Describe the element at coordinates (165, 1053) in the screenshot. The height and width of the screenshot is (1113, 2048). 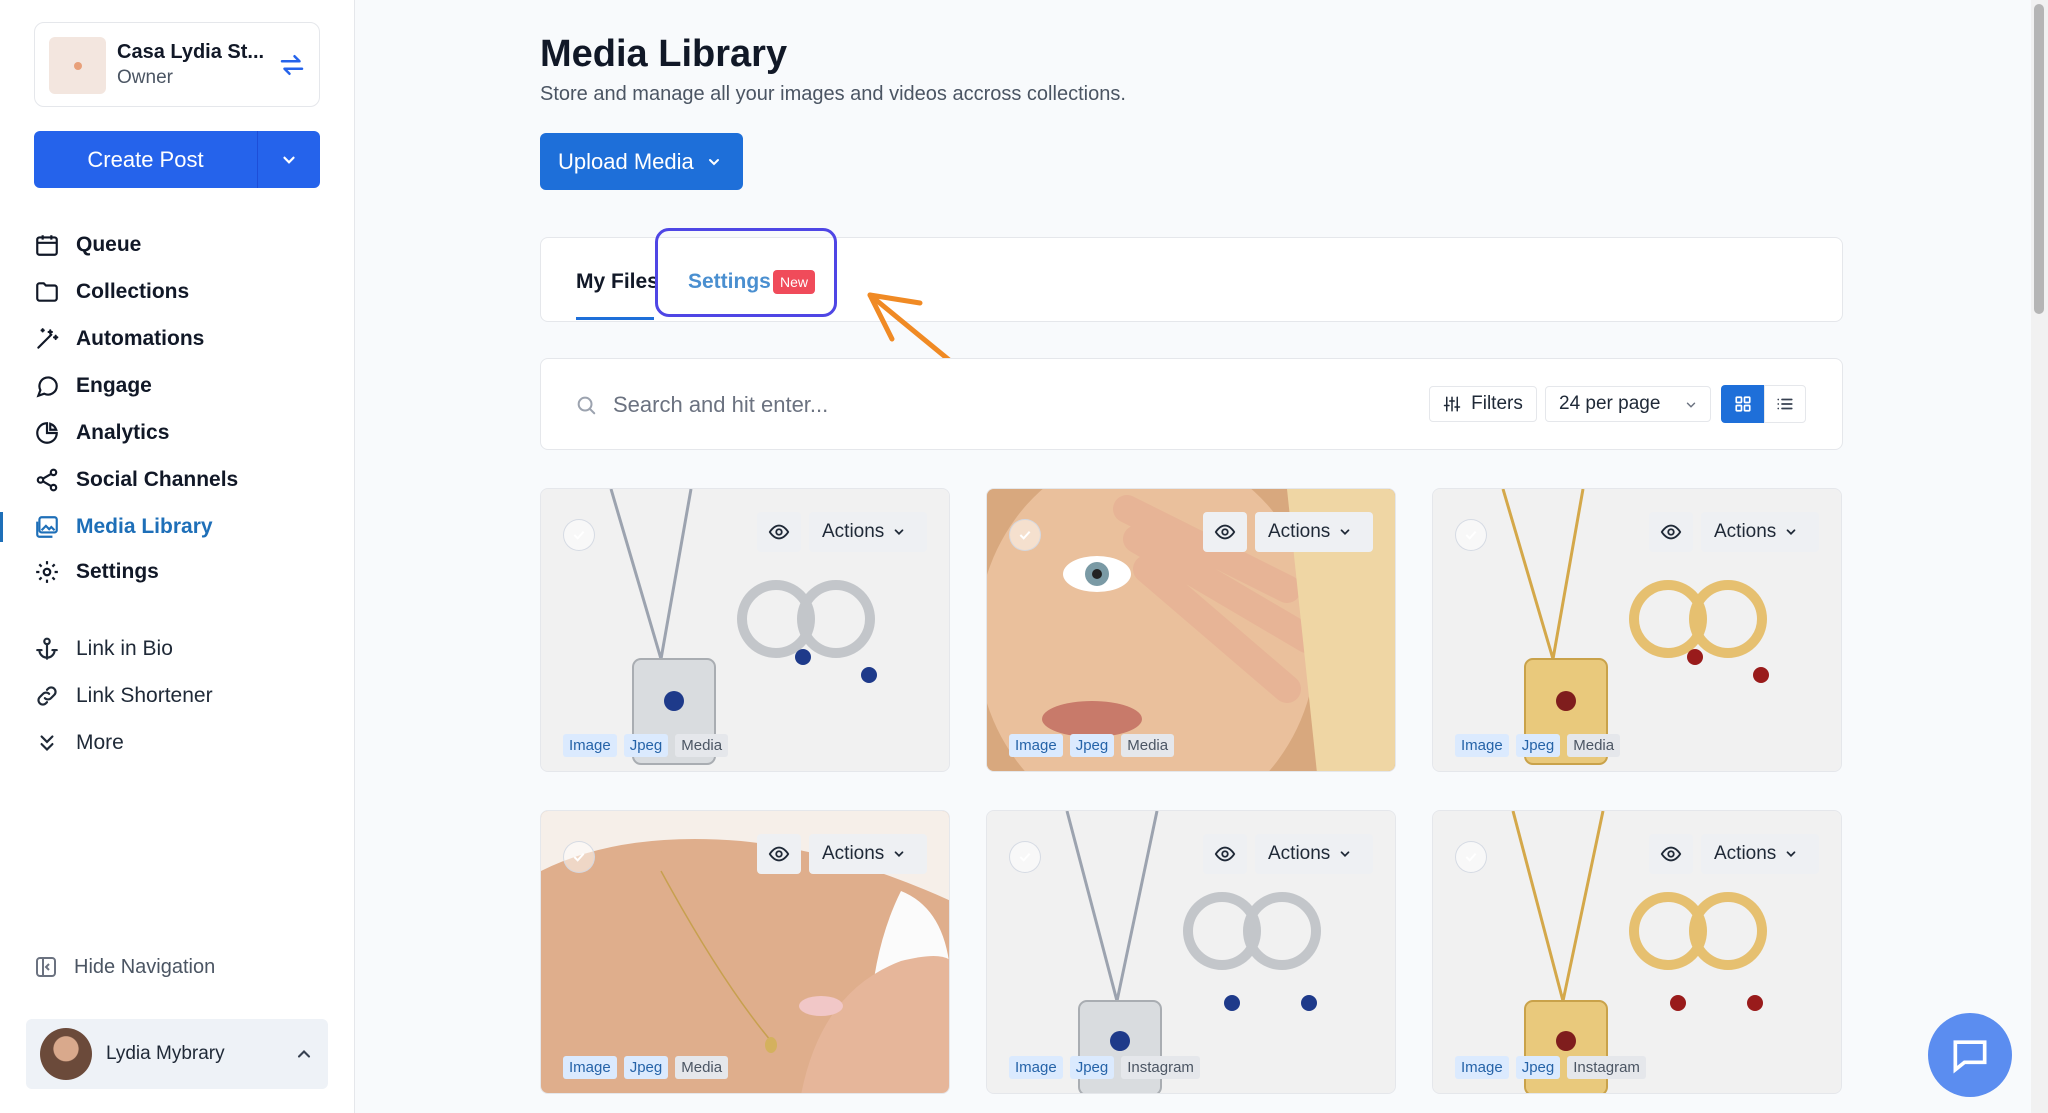
I see `user-name: Lydia Mybrary` at that location.